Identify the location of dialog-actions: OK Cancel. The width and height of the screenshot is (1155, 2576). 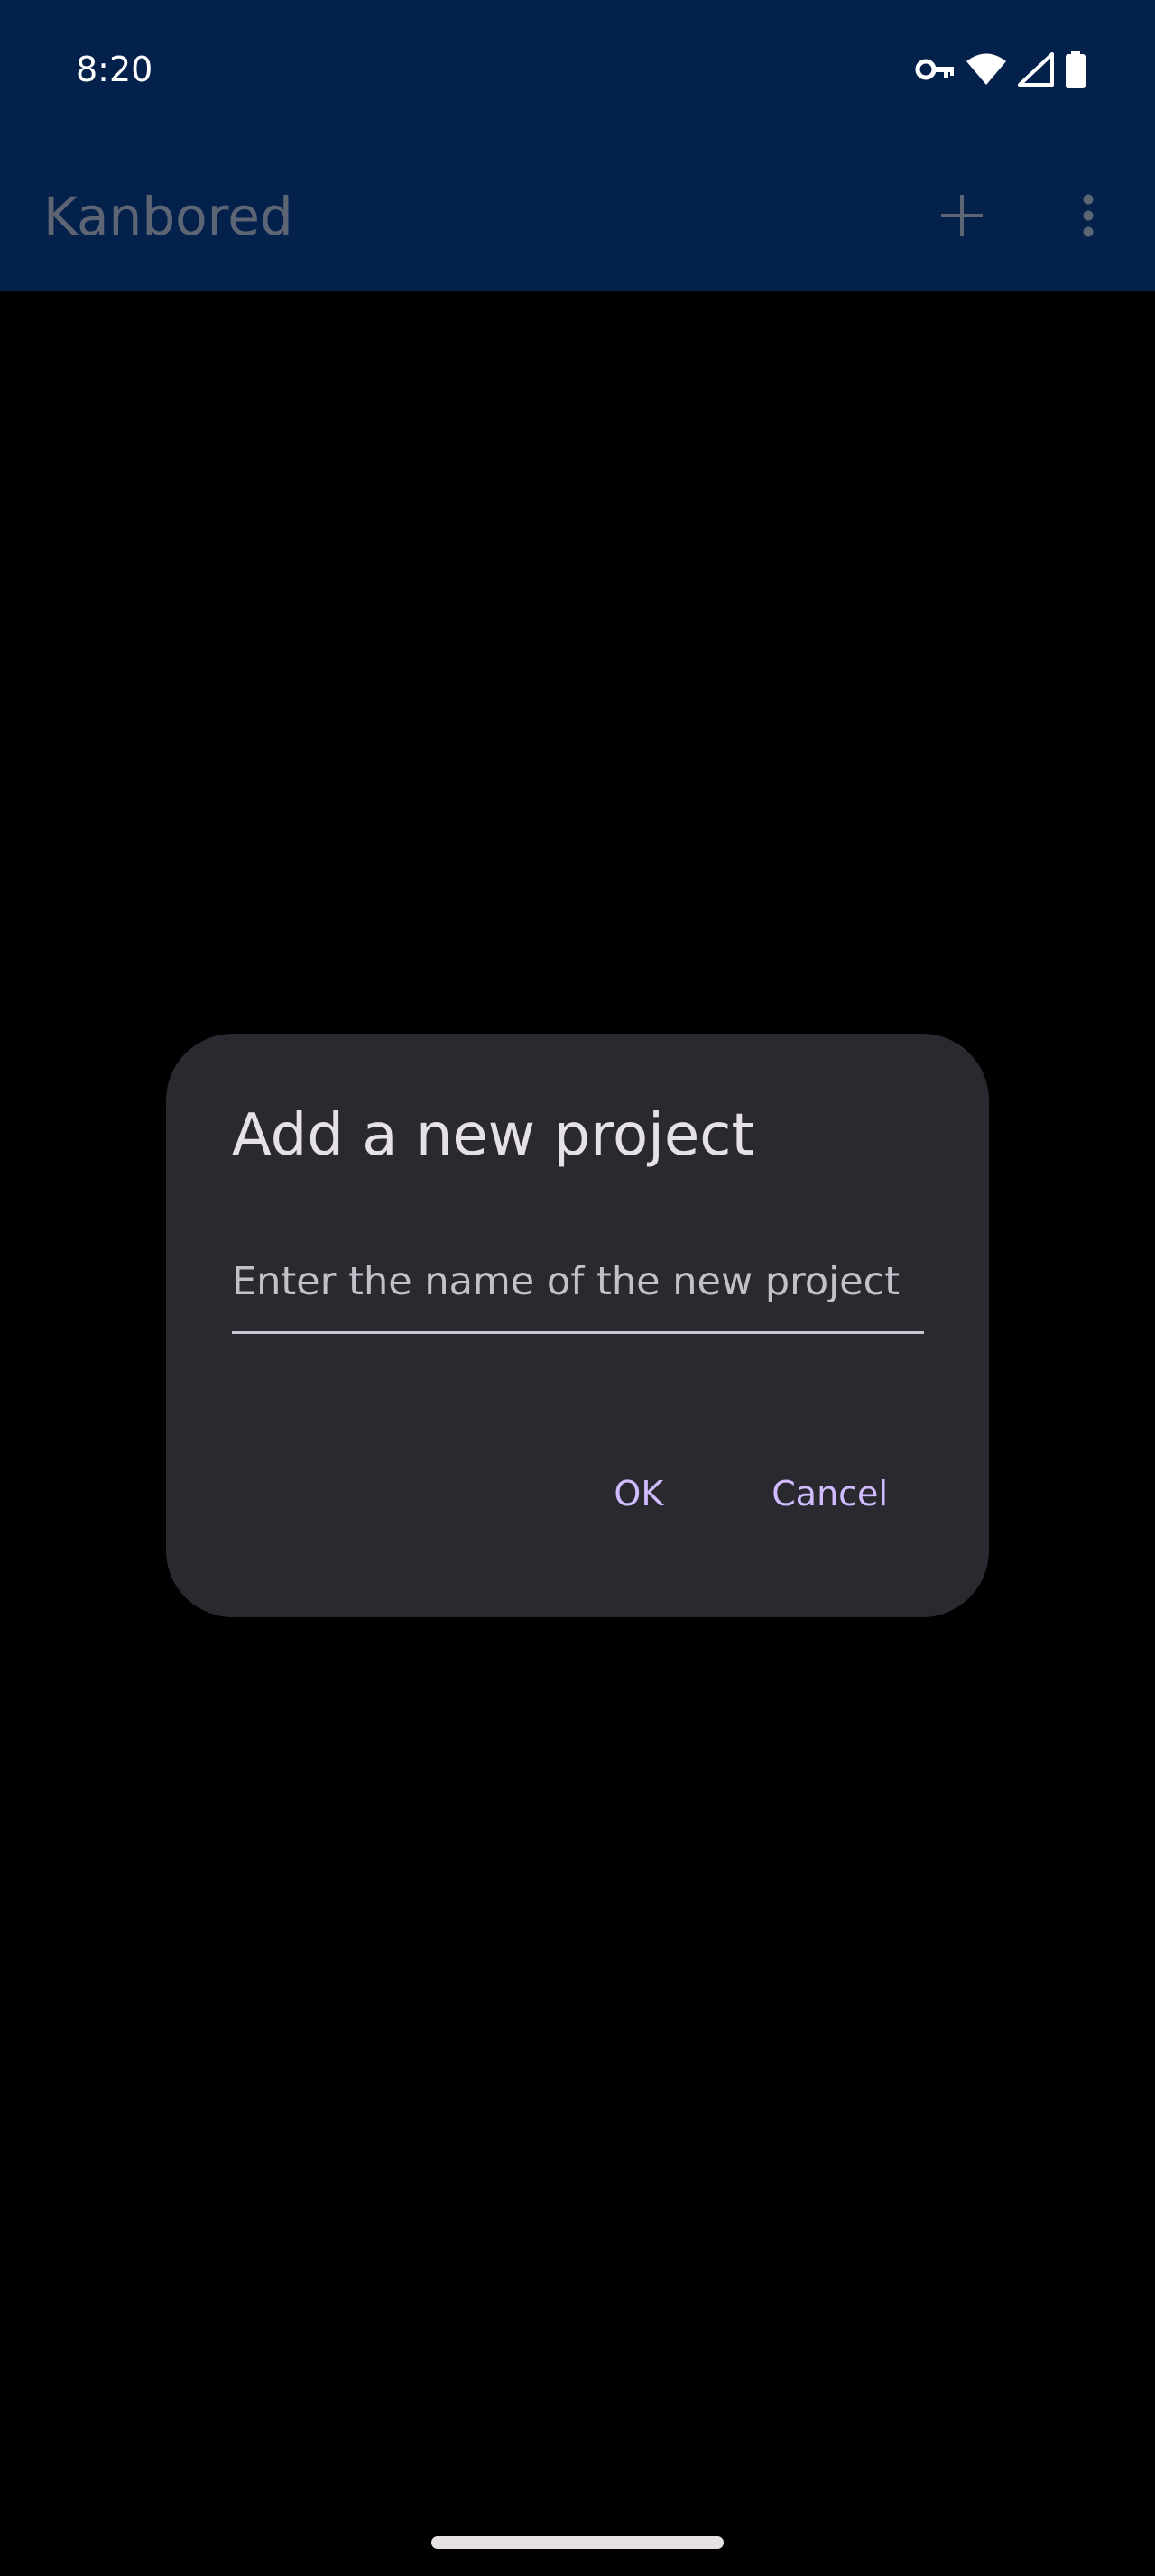
(750, 1494).